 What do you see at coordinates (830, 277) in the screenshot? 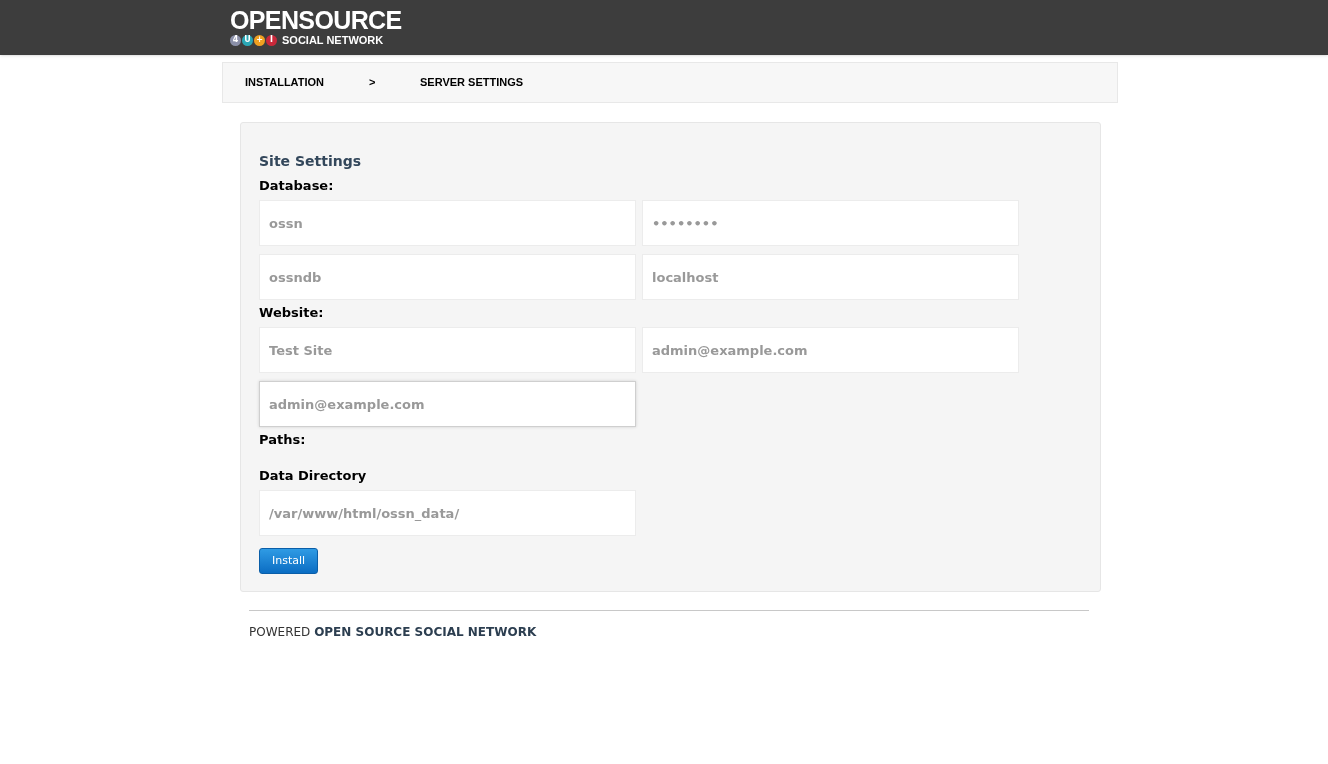
I see `text-field: localhost` at bounding box center [830, 277].